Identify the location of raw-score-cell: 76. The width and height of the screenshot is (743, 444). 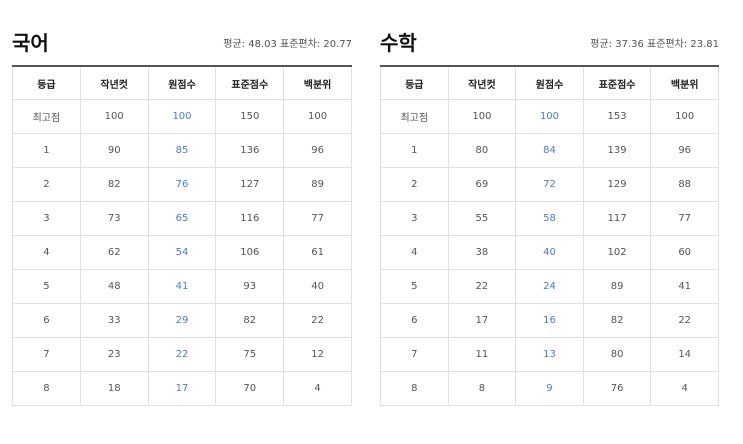
(182, 184).